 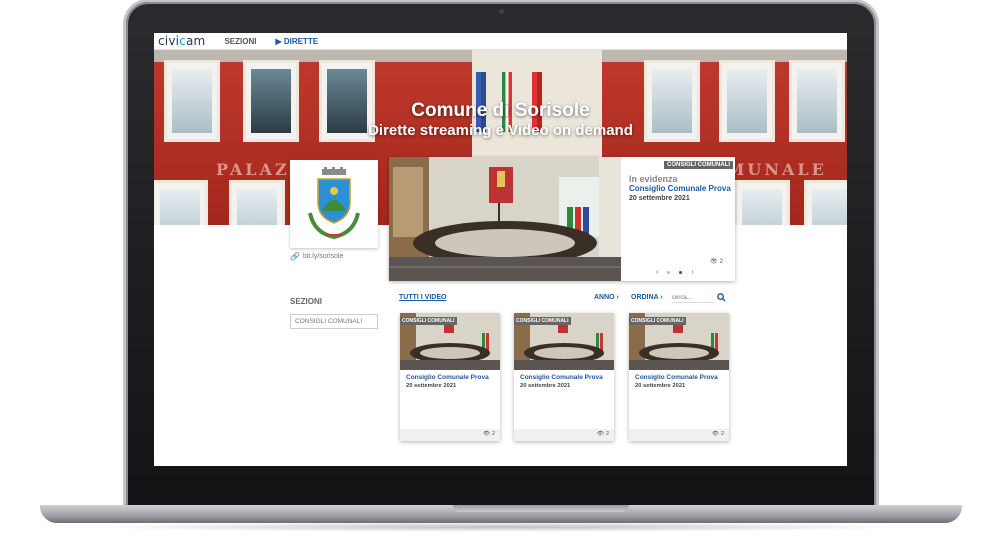 What do you see at coordinates (296, 41) in the screenshot?
I see `nav-live: ▶ DIRETTE` at bounding box center [296, 41].